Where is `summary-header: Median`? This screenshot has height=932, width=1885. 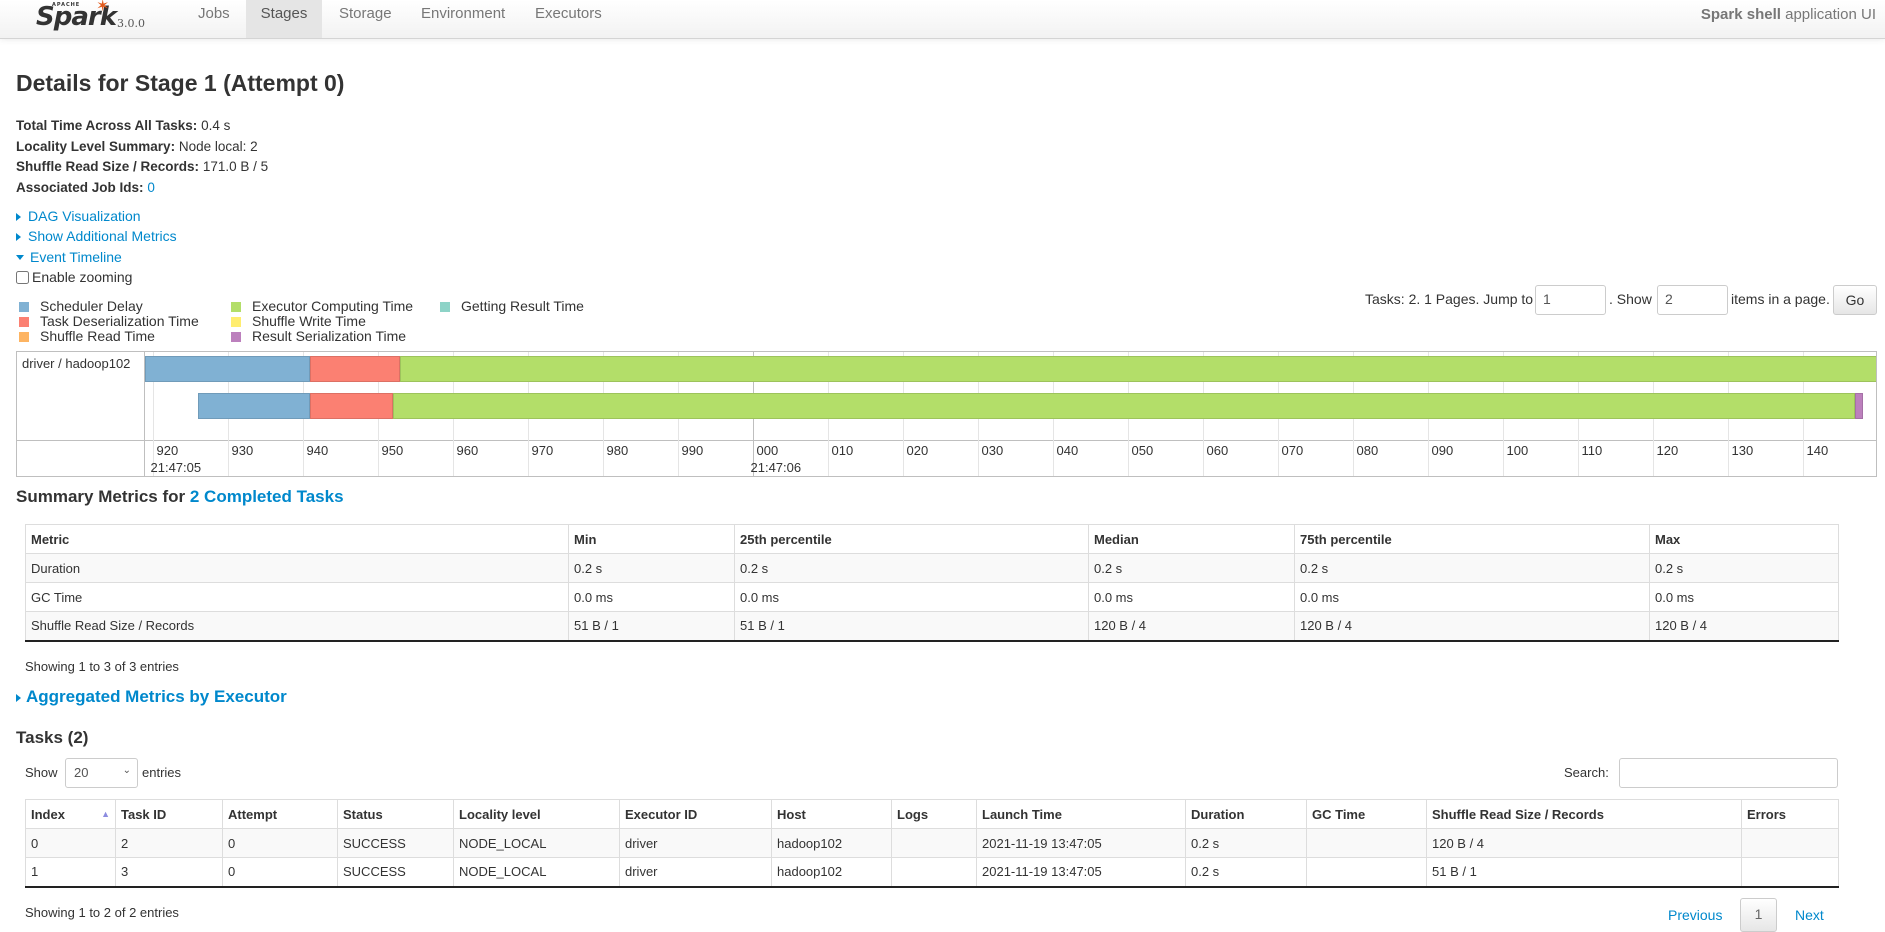
summary-header: Median is located at coordinates (1191, 539).